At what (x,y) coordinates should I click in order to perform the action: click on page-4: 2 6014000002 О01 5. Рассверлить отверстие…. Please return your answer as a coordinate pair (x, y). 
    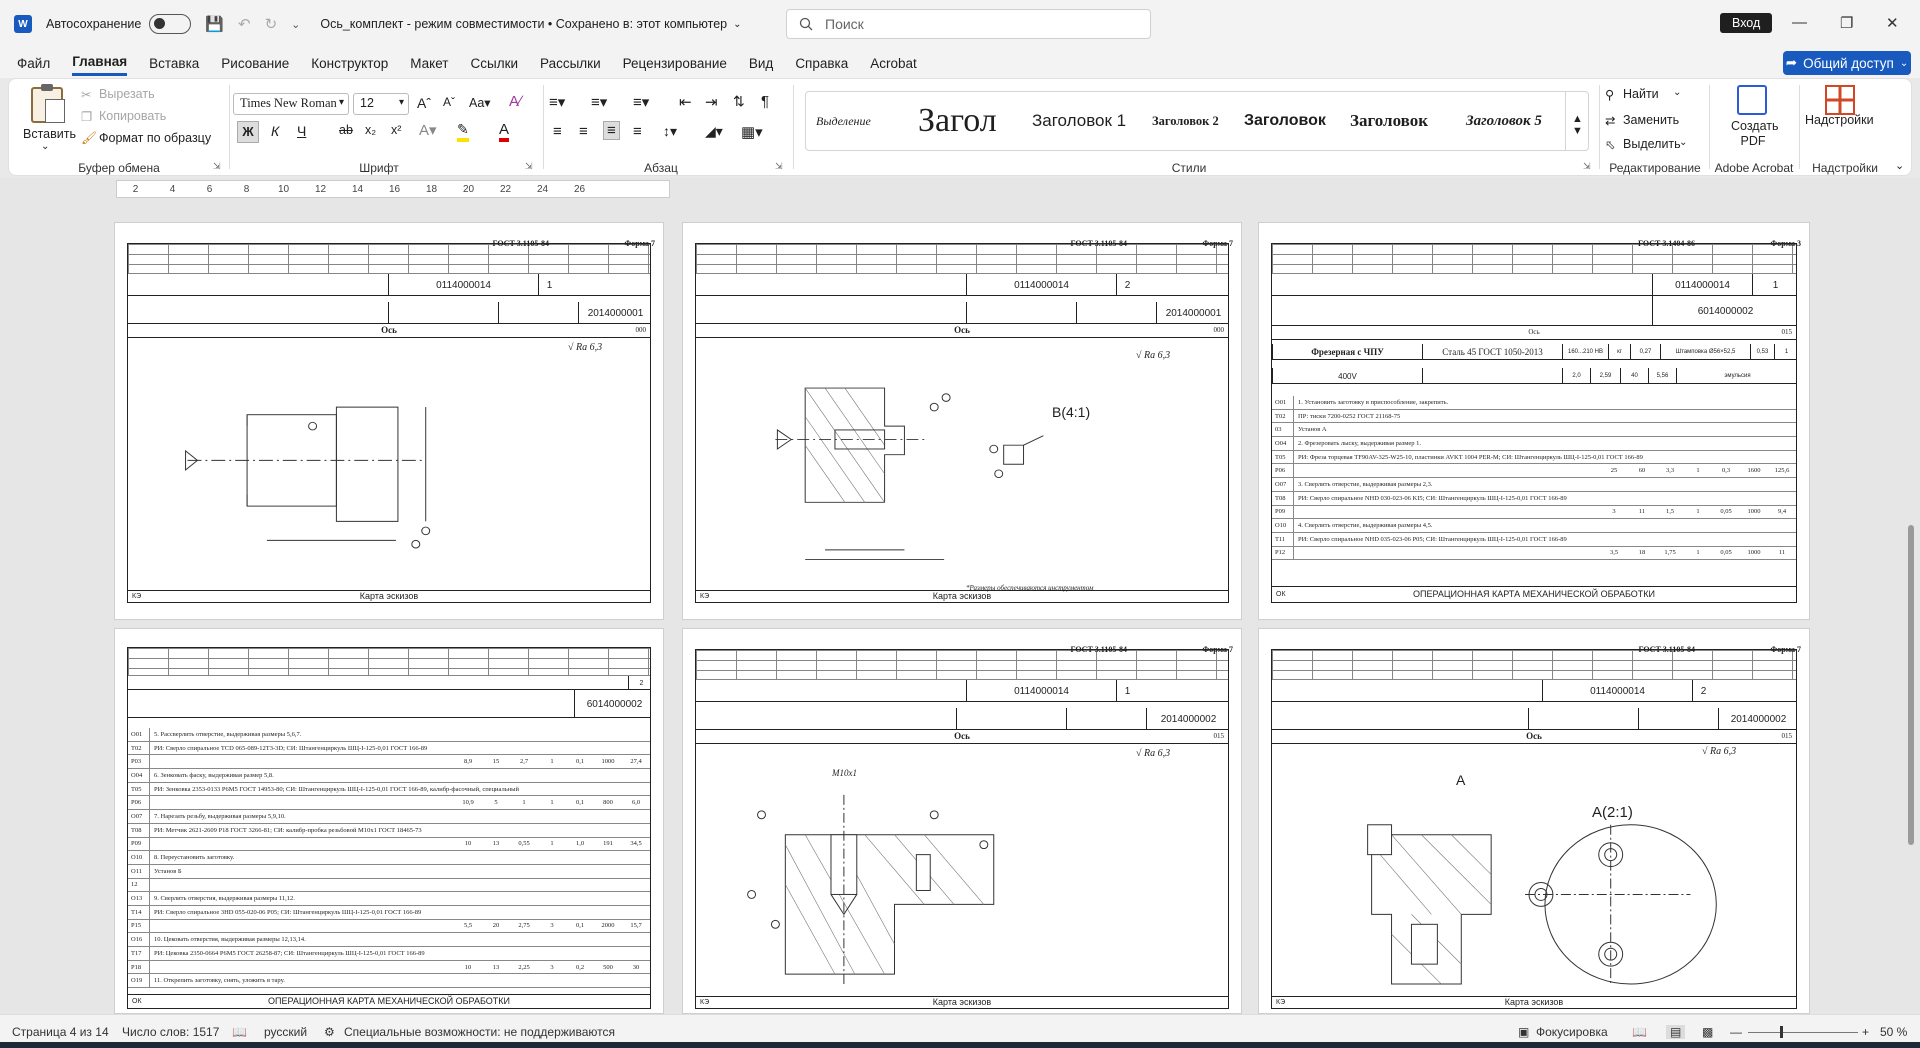
    Looking at the image, I should click on (389, 821).